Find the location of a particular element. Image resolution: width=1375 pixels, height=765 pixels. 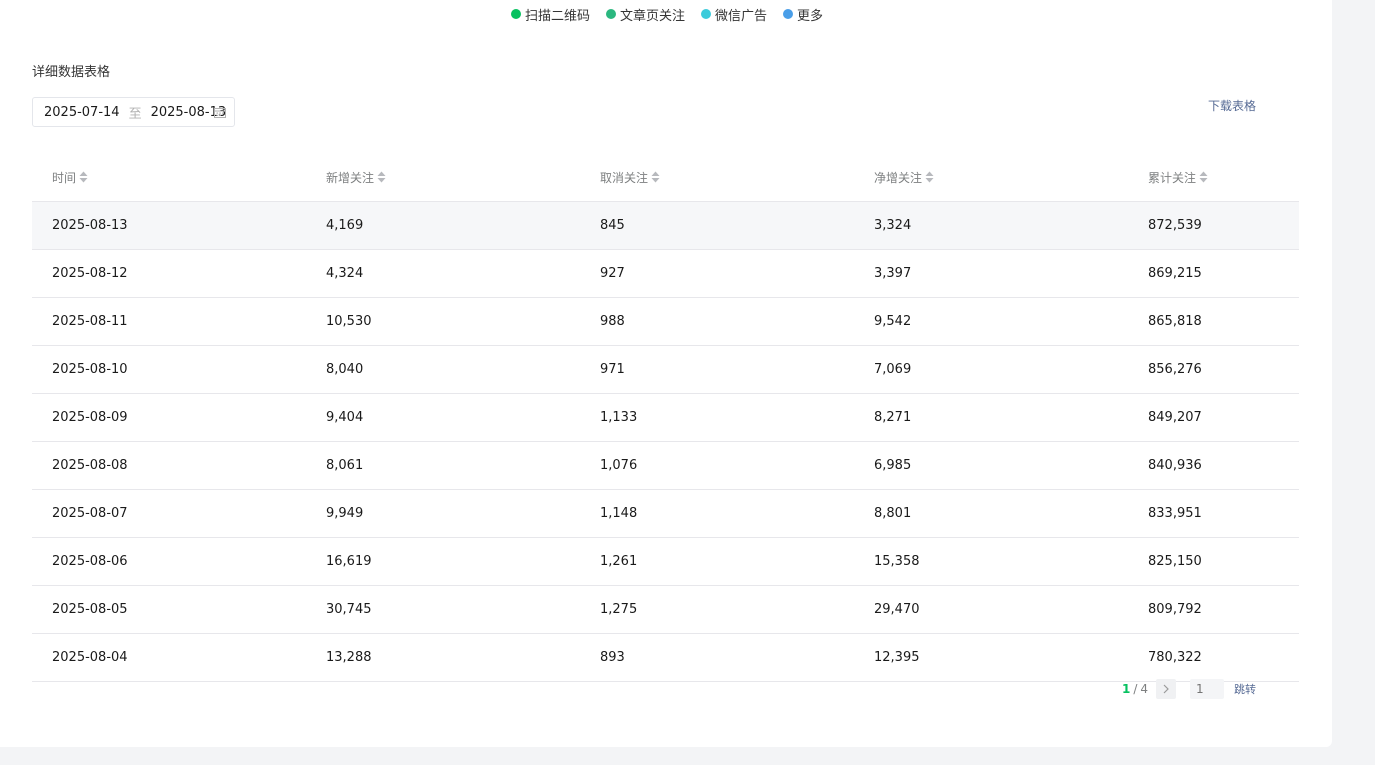

cell-date: 2025-08-06 is located at coordinates (169, 561).